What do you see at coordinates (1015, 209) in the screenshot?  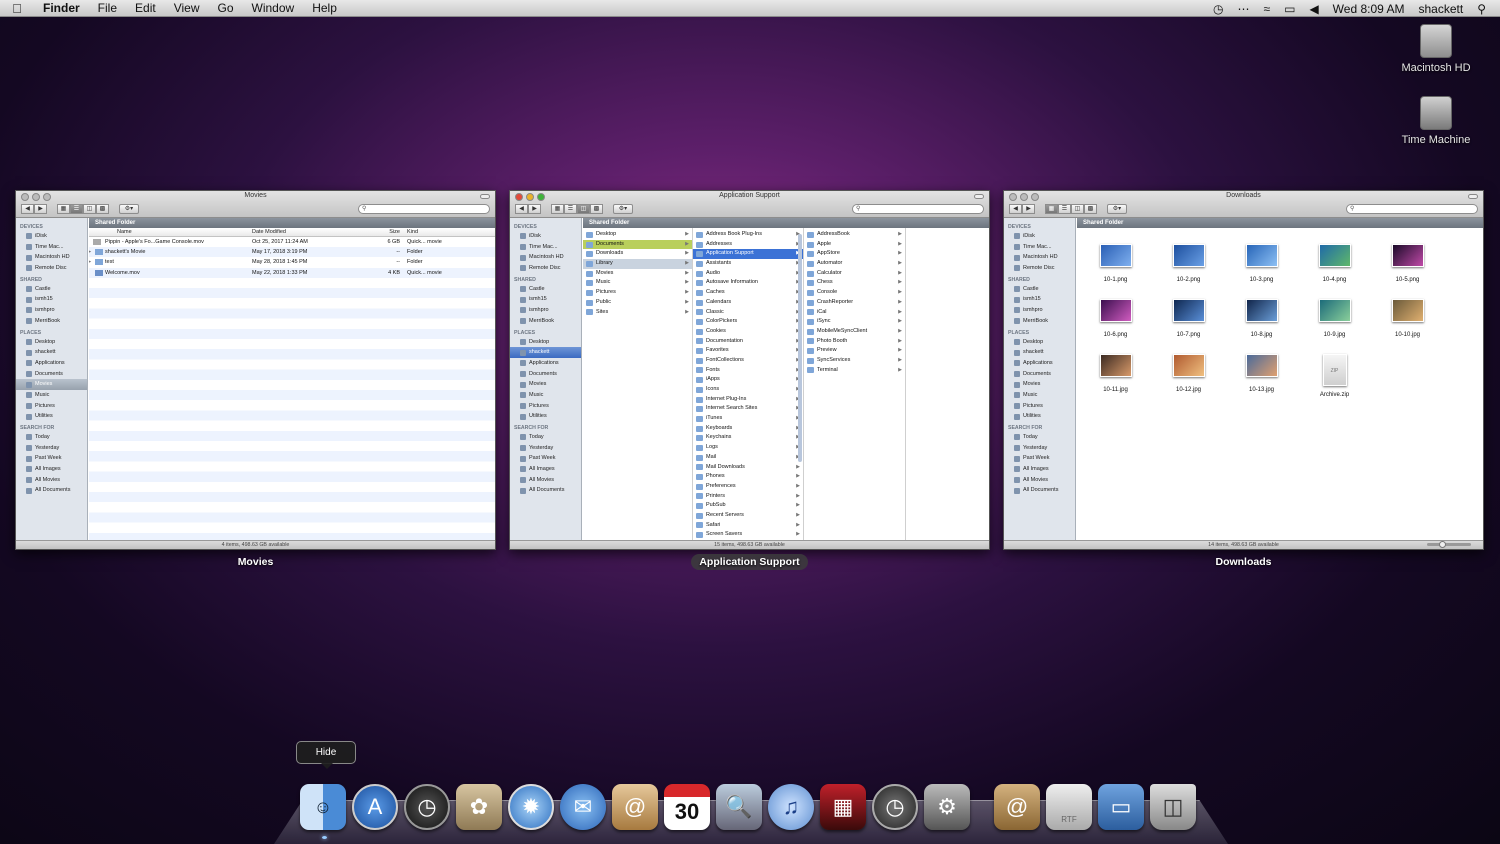 I see `back-button: ◀` at bounding box center [1015, 209].